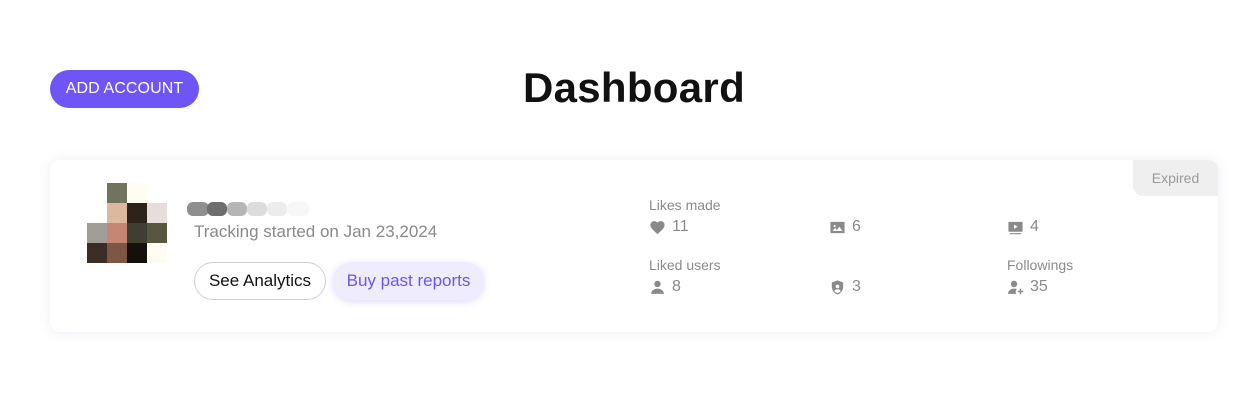  Describe the element at coordinates (669, 227) in the screenshot. I see `likes-made-stat: 11` at that location.